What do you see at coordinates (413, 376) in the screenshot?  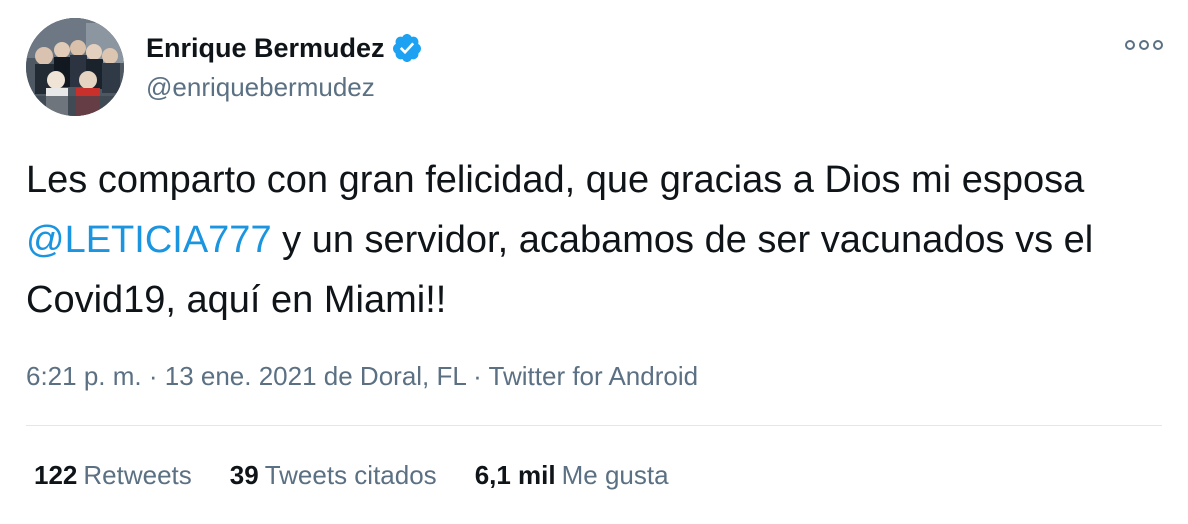 I see `tweet-location: Doral, FL` at bounding box center [413, 376].